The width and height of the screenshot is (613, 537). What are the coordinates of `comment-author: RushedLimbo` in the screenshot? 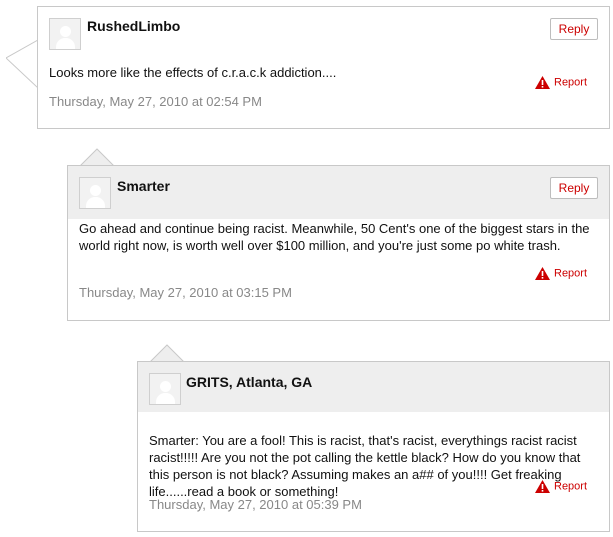 It's located at (133, 26).